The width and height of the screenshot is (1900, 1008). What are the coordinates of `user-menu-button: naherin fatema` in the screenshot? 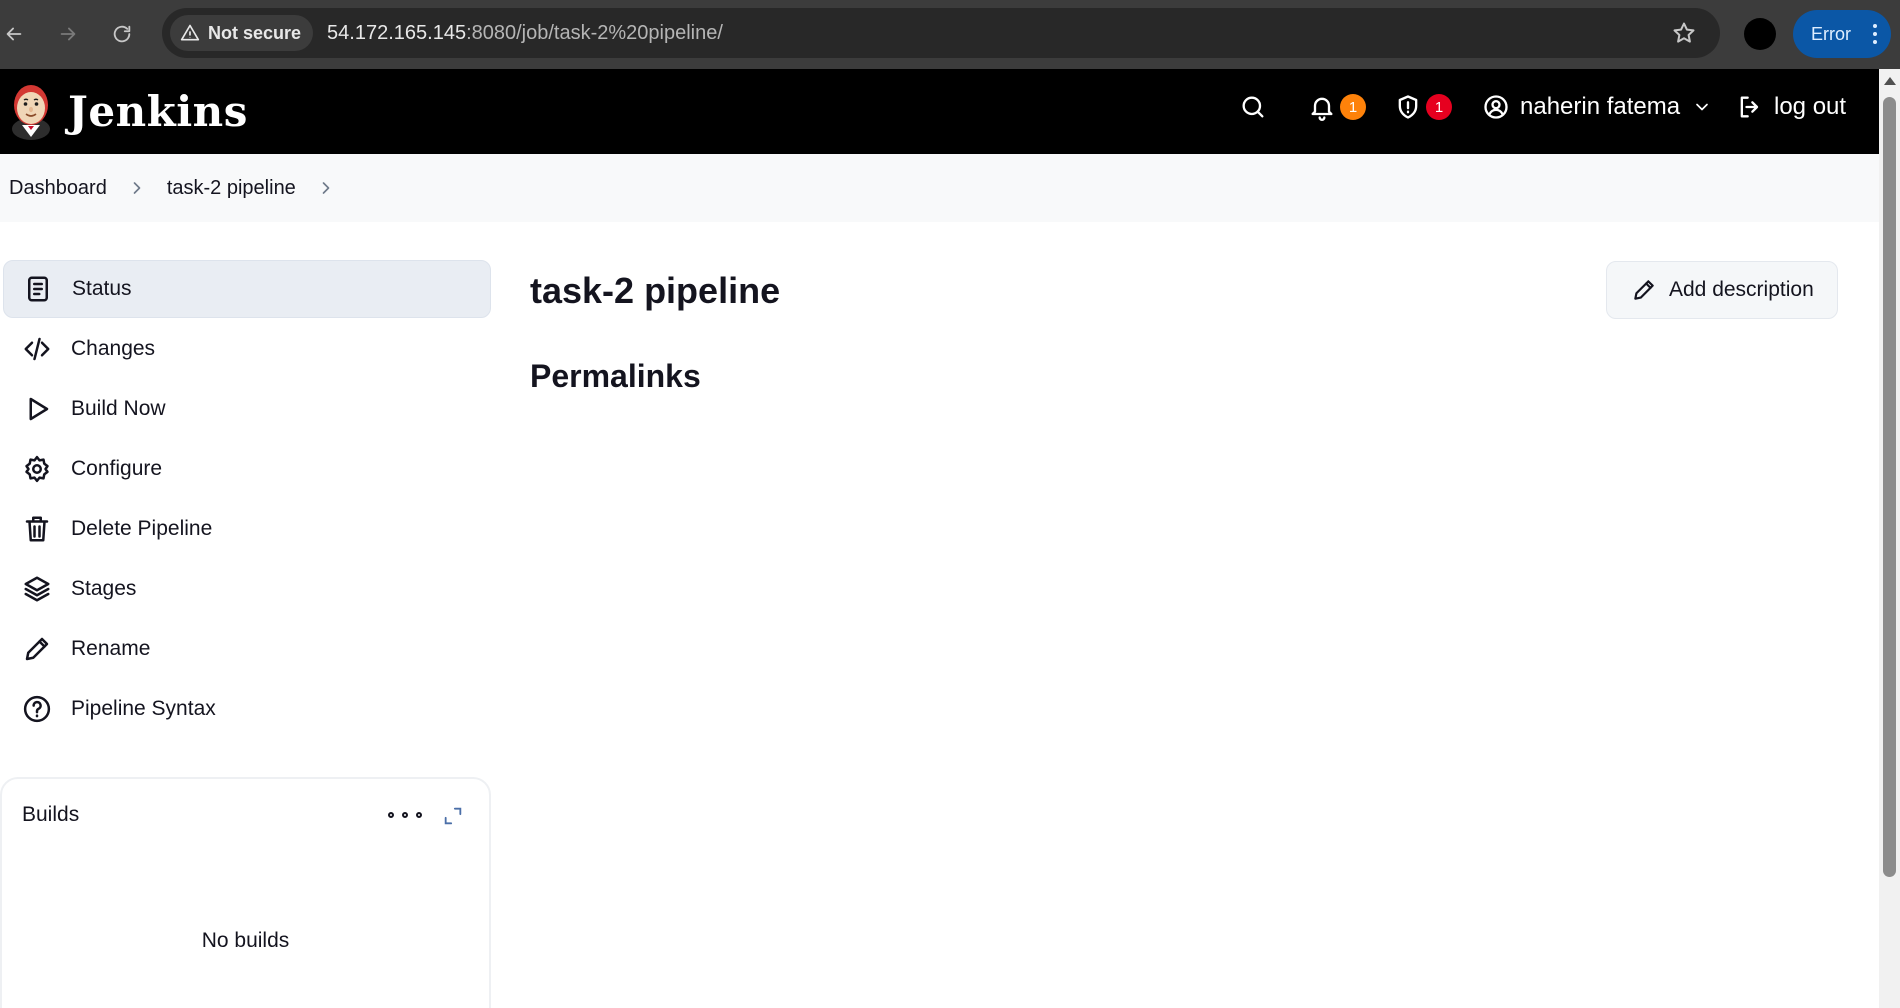 It's located at (1597, 107).